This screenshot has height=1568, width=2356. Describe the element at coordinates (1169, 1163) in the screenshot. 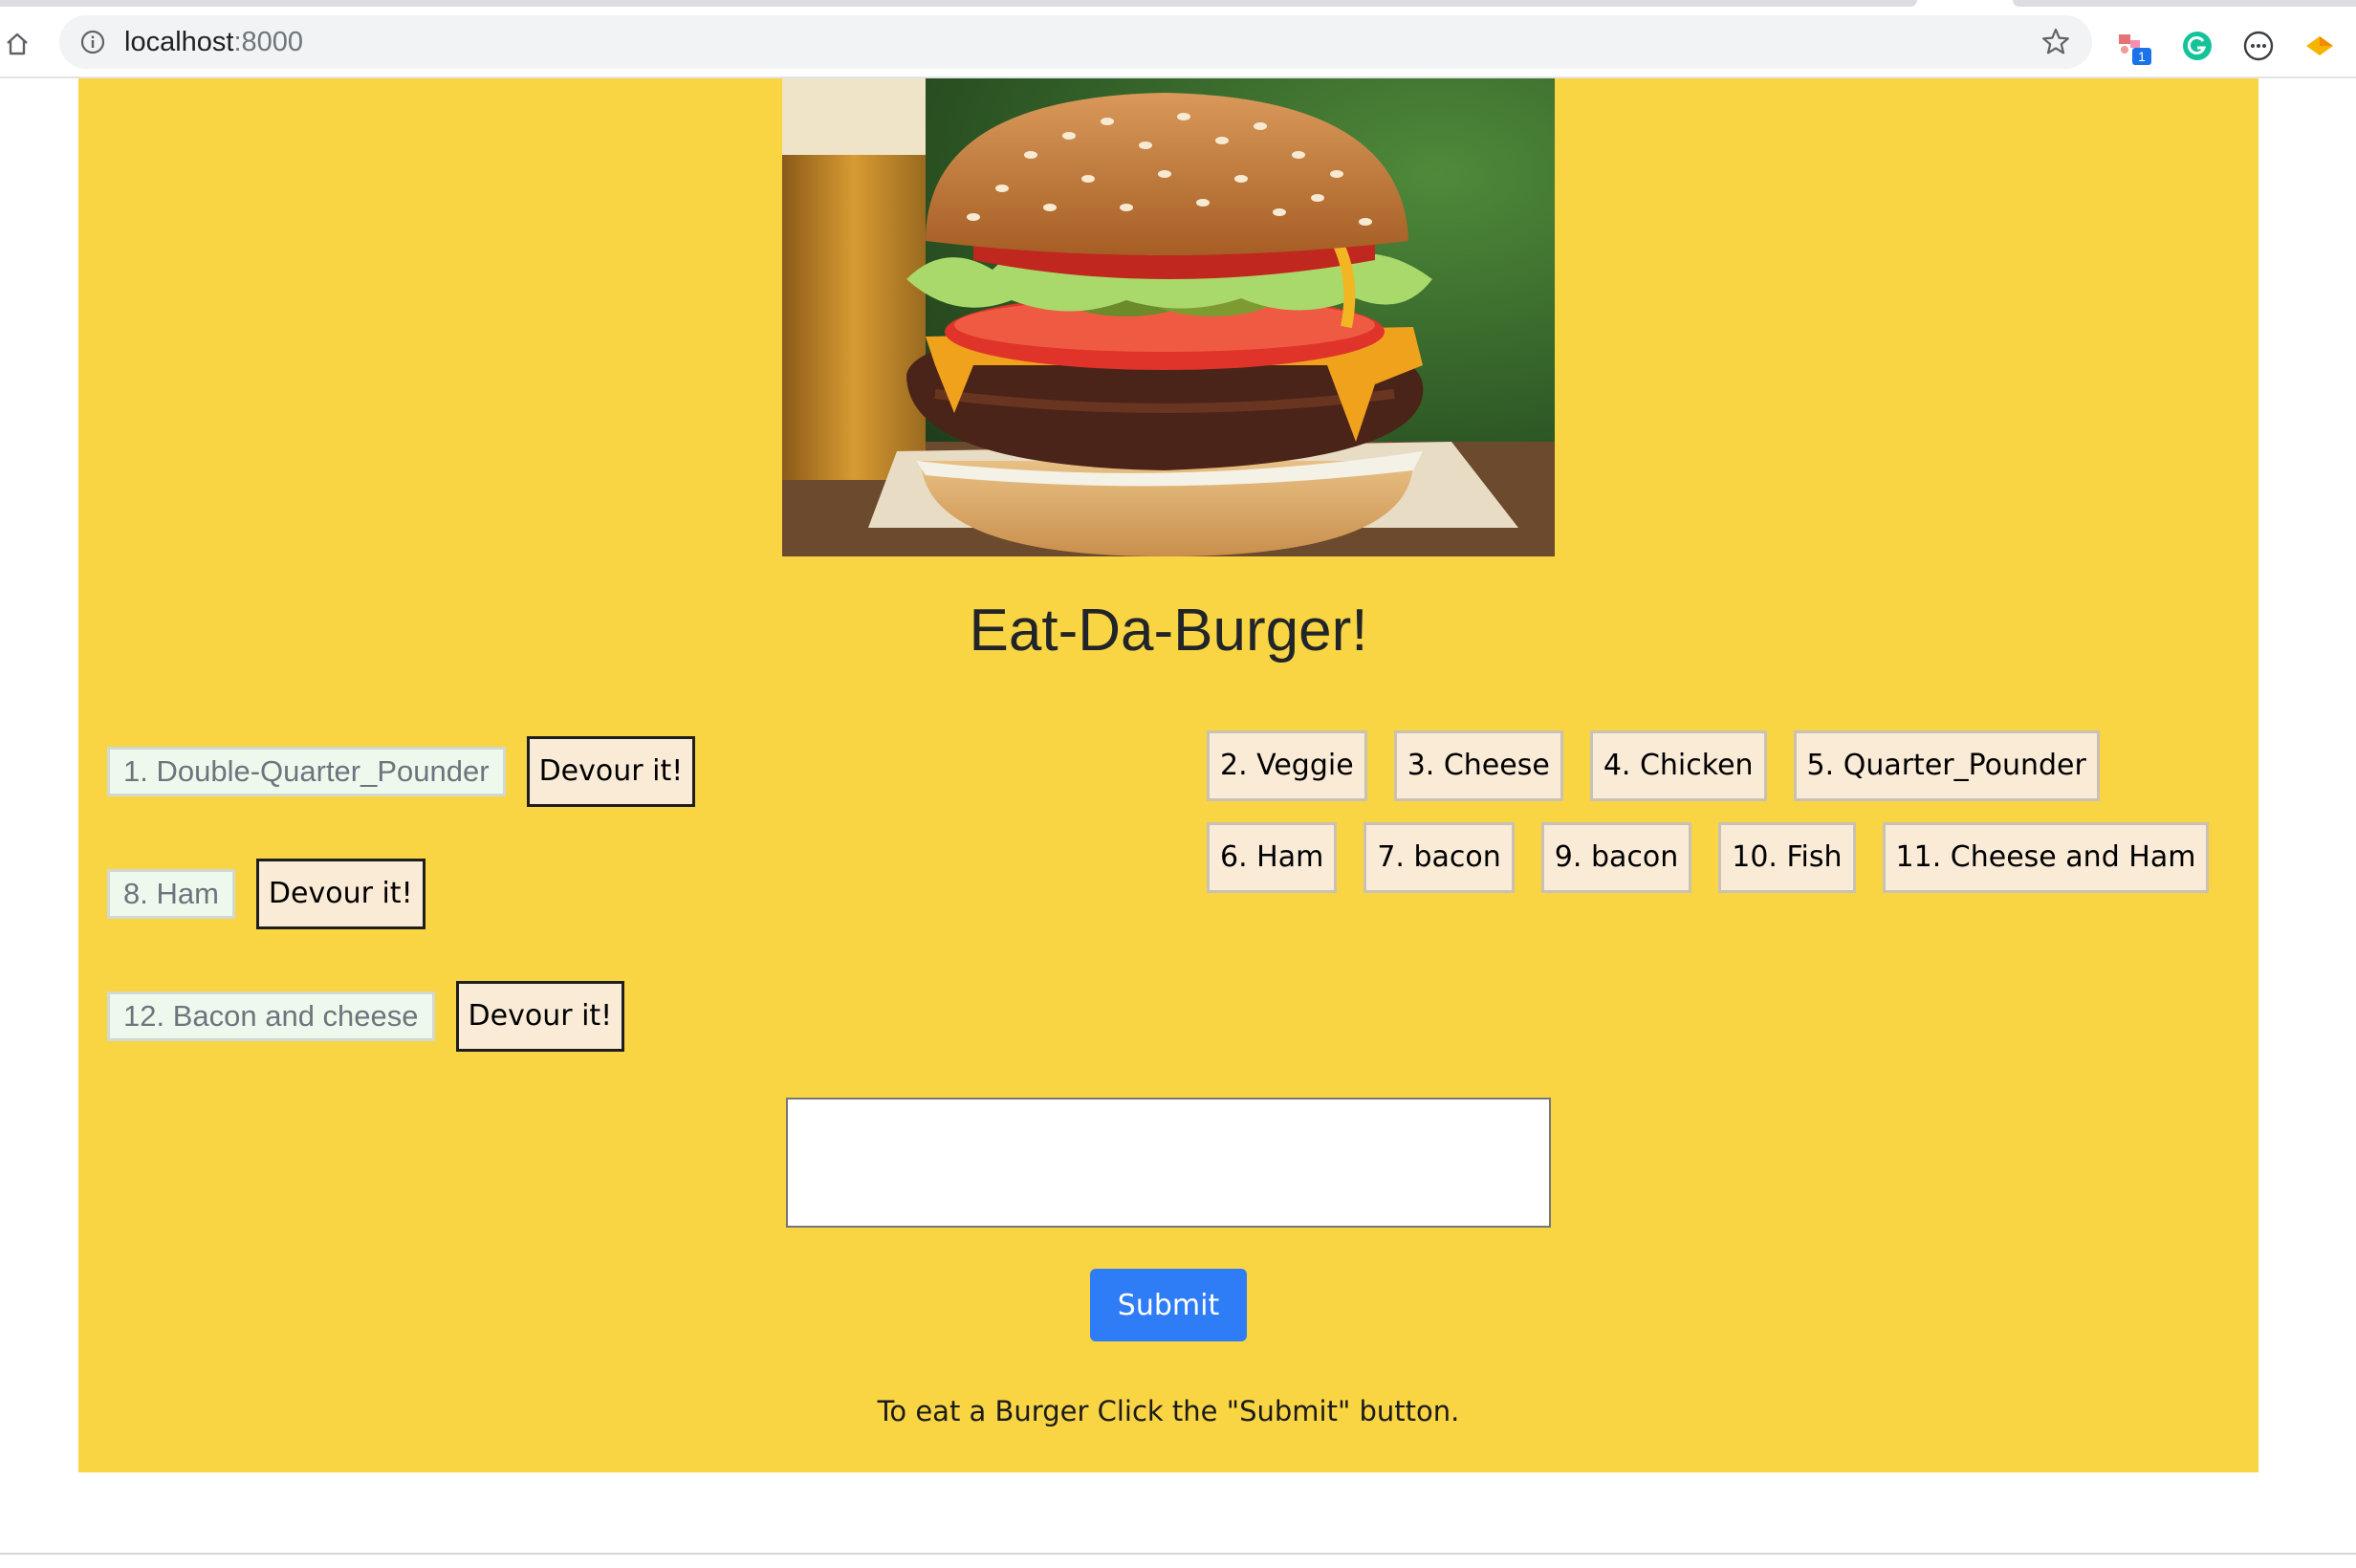

I see `burger-name-input` at that location.